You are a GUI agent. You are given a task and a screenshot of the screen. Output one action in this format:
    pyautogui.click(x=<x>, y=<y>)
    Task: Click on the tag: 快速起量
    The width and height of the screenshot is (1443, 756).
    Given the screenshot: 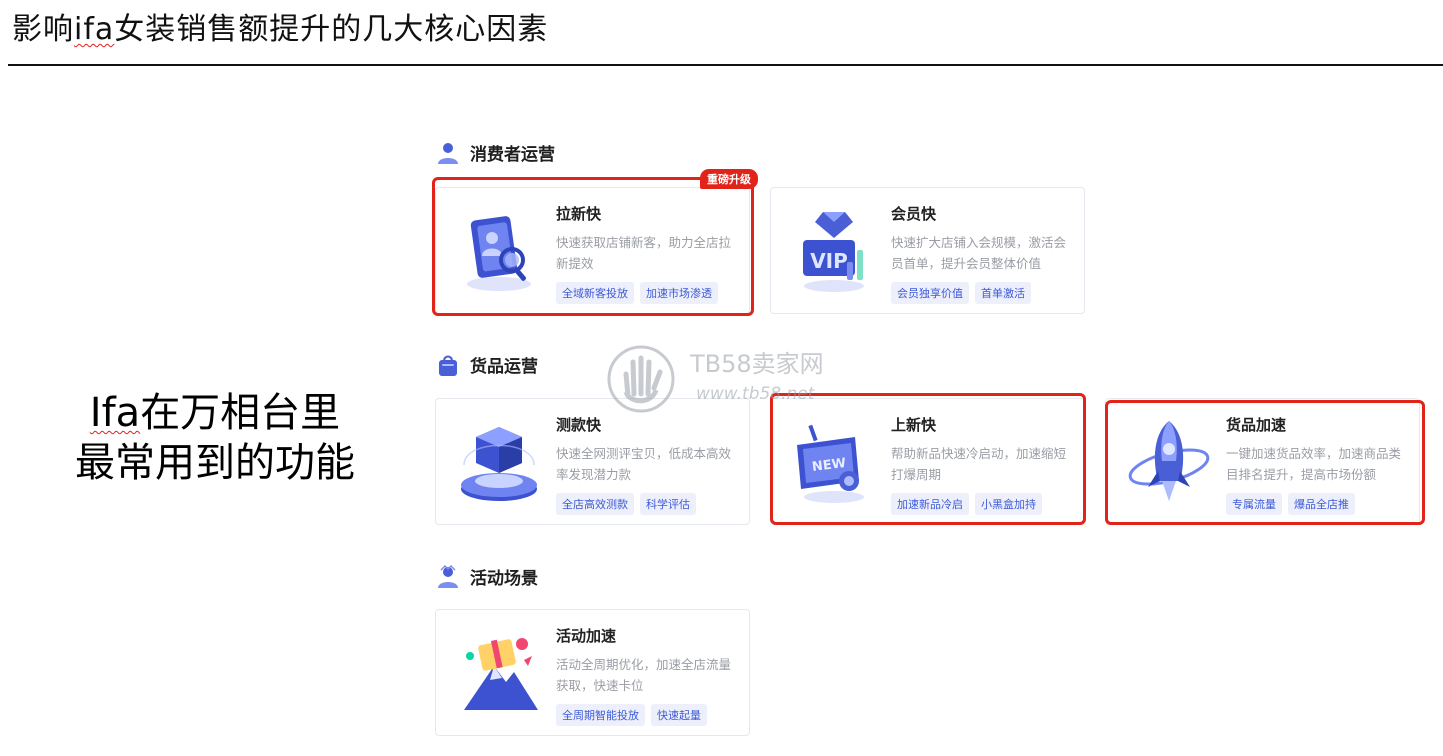 What is the action you would take?
    pyautogui.click(x=679, y=715)
    